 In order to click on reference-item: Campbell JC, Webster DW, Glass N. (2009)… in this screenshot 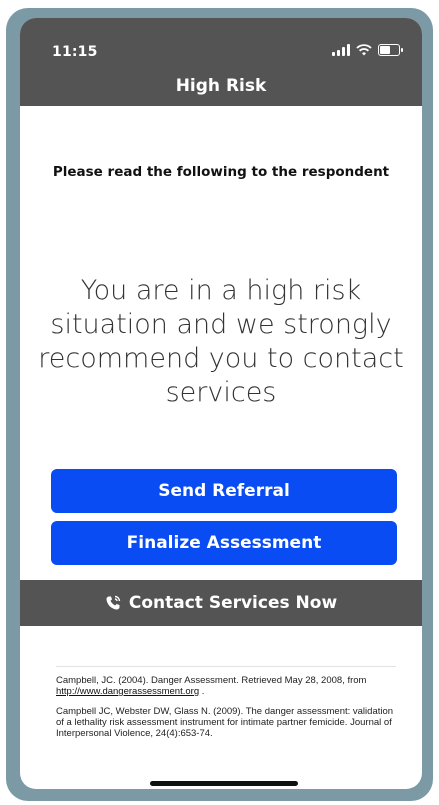, I will do `click(226, 722)`.